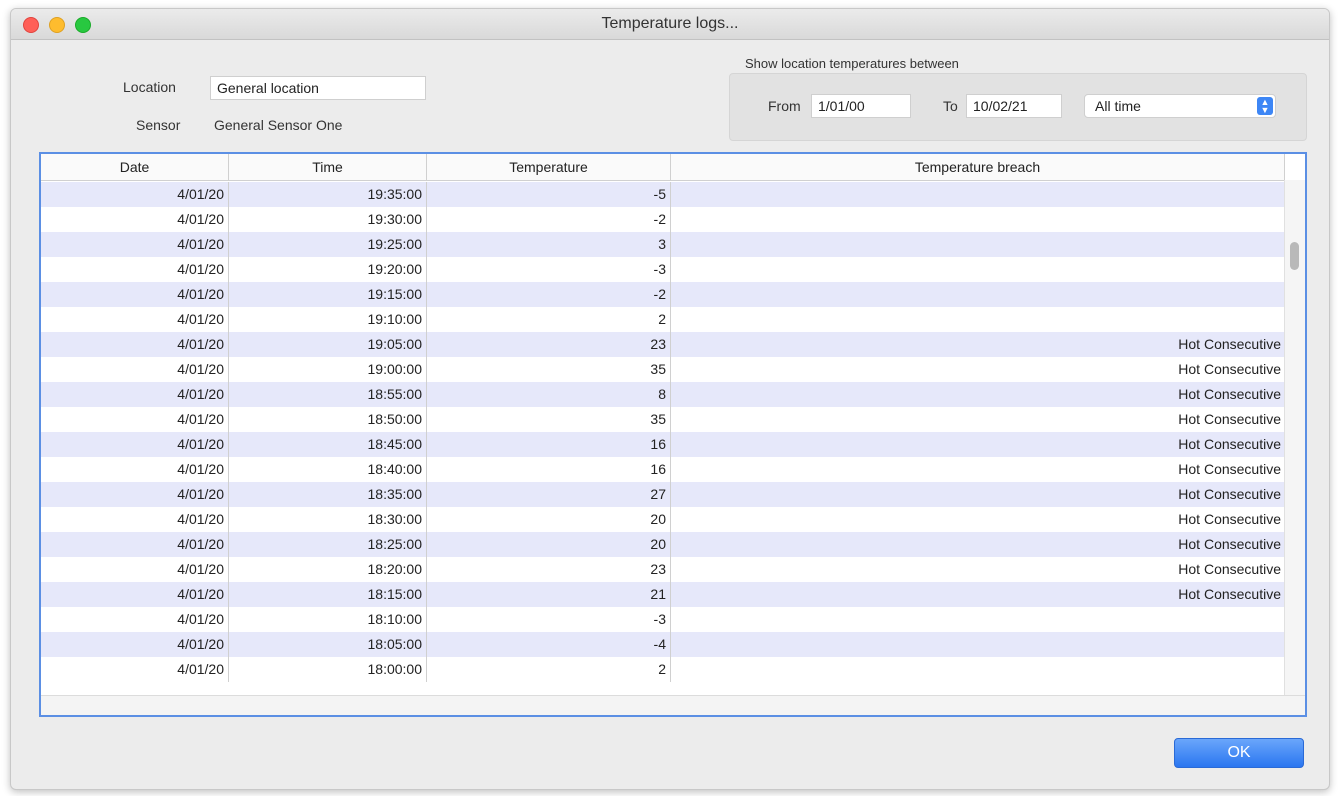 The width and height of the screenshot is (1338, 796). I want to click on table-row: 4/01/20 18:30:00 20 Hot Consecutive, so click(663, 519).